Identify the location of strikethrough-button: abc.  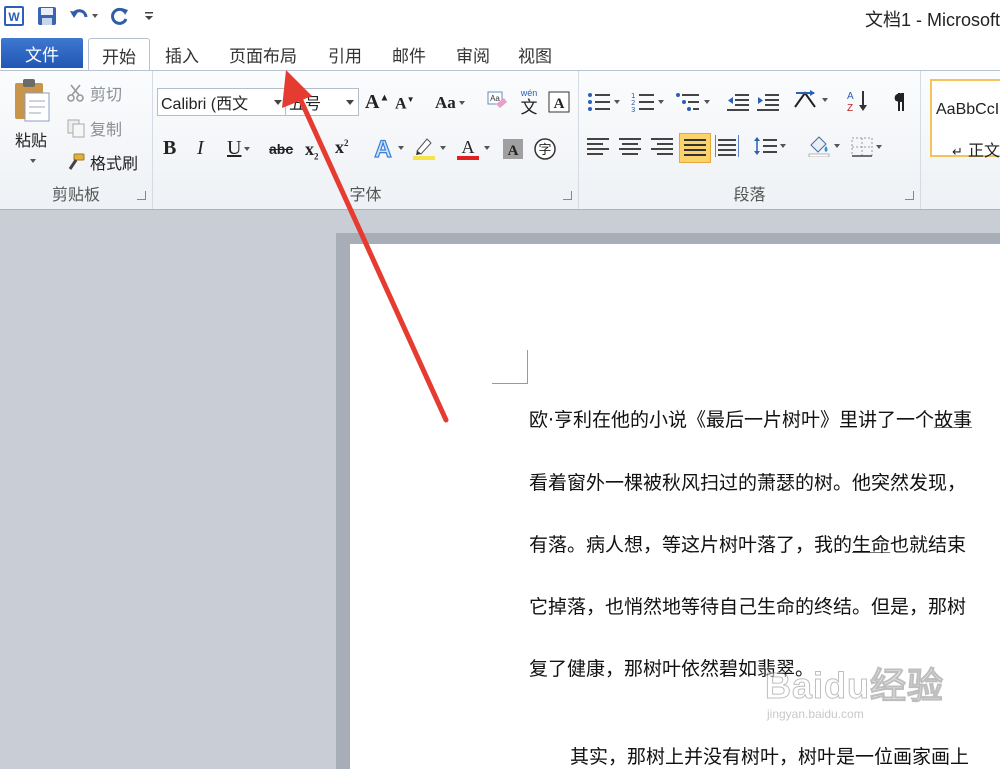
(281, 149).